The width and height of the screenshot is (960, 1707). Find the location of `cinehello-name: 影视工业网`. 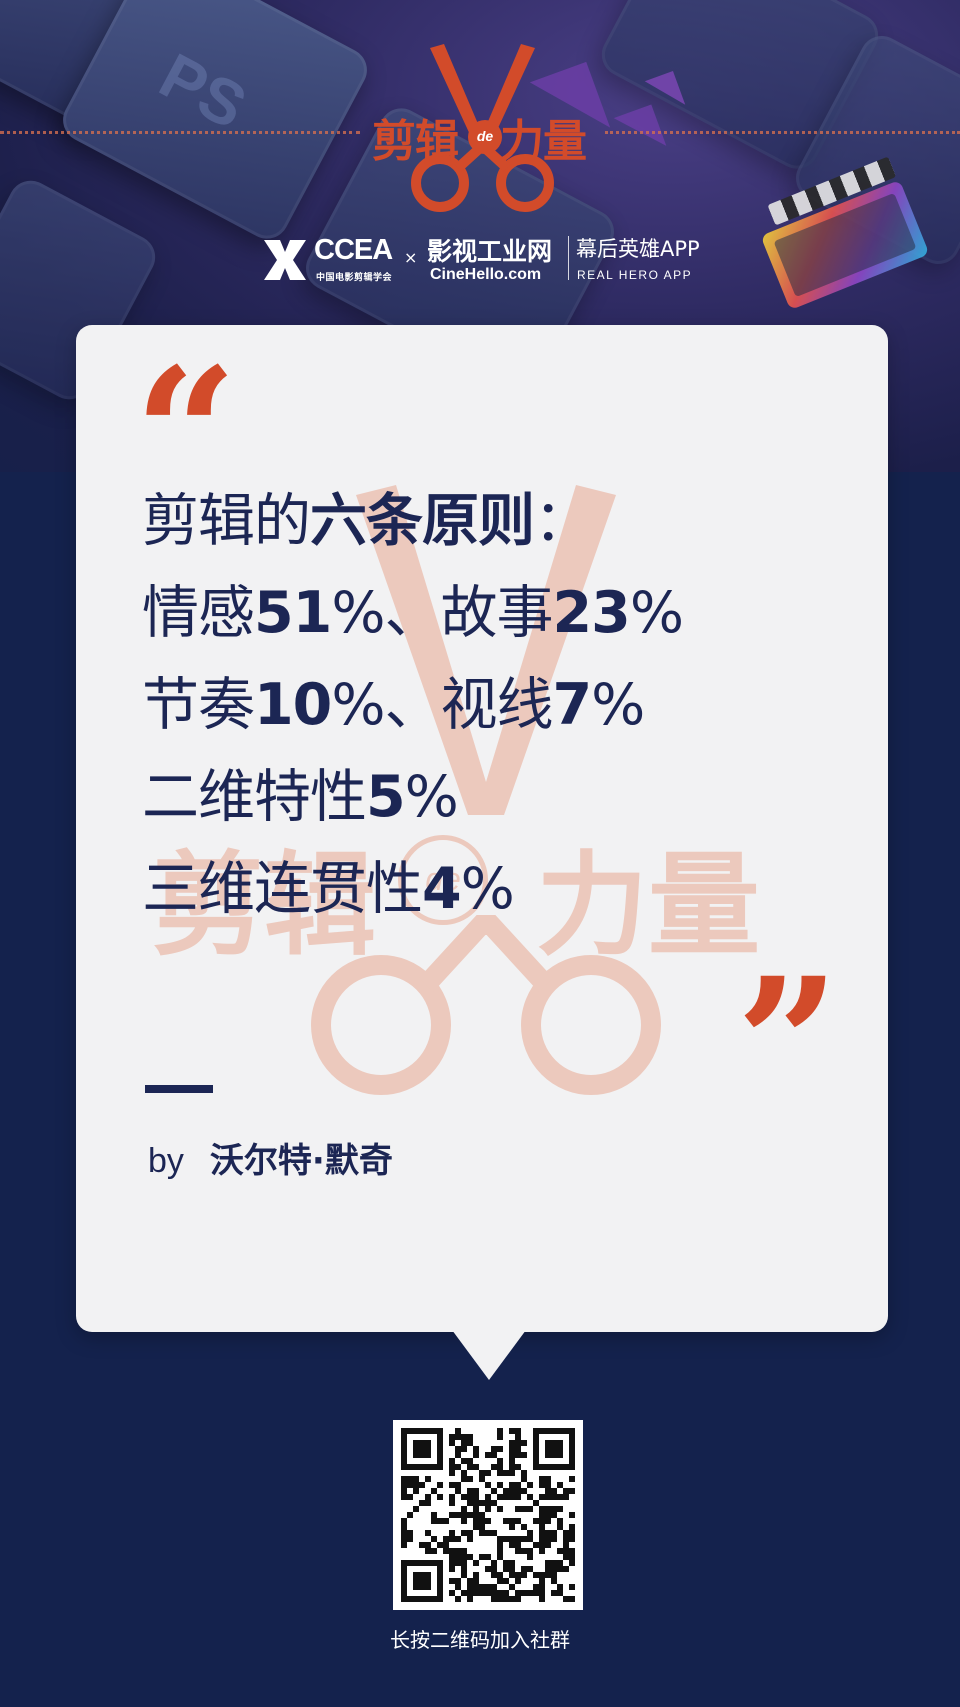

cinehello-name: 影视工业网 is located at coordinates (490, 251).